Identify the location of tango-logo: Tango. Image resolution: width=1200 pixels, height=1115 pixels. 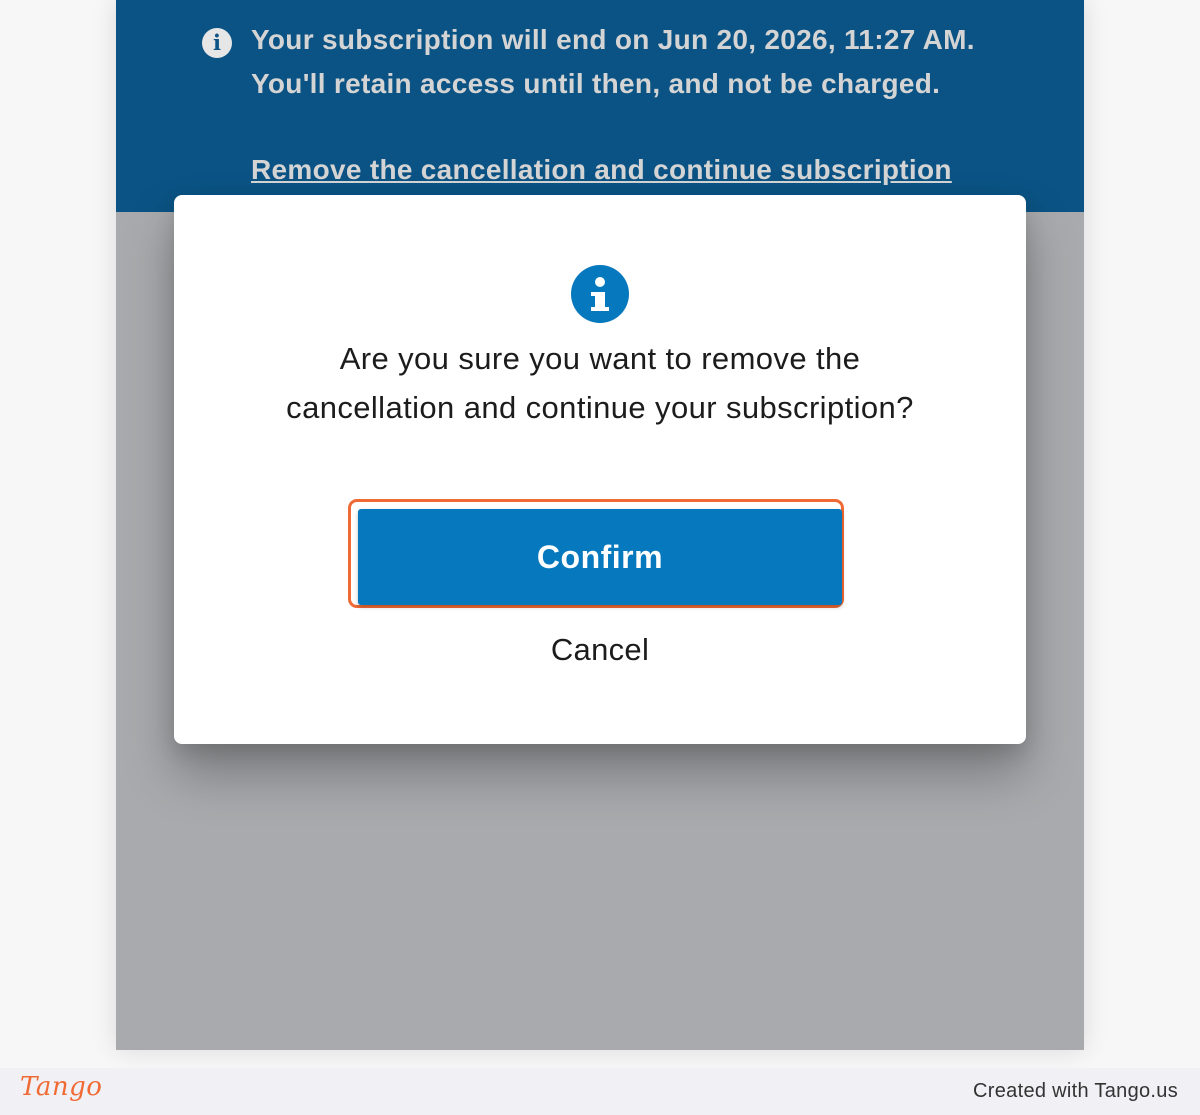
(61, 1087).